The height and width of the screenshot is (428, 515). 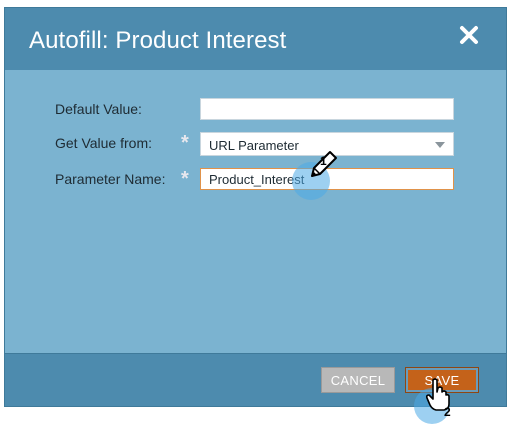 What do you see at coordinates (110, 179) in the screenshot?
I see `parameter-name-label: Parameter Name:` at bounding box center [110, 179].